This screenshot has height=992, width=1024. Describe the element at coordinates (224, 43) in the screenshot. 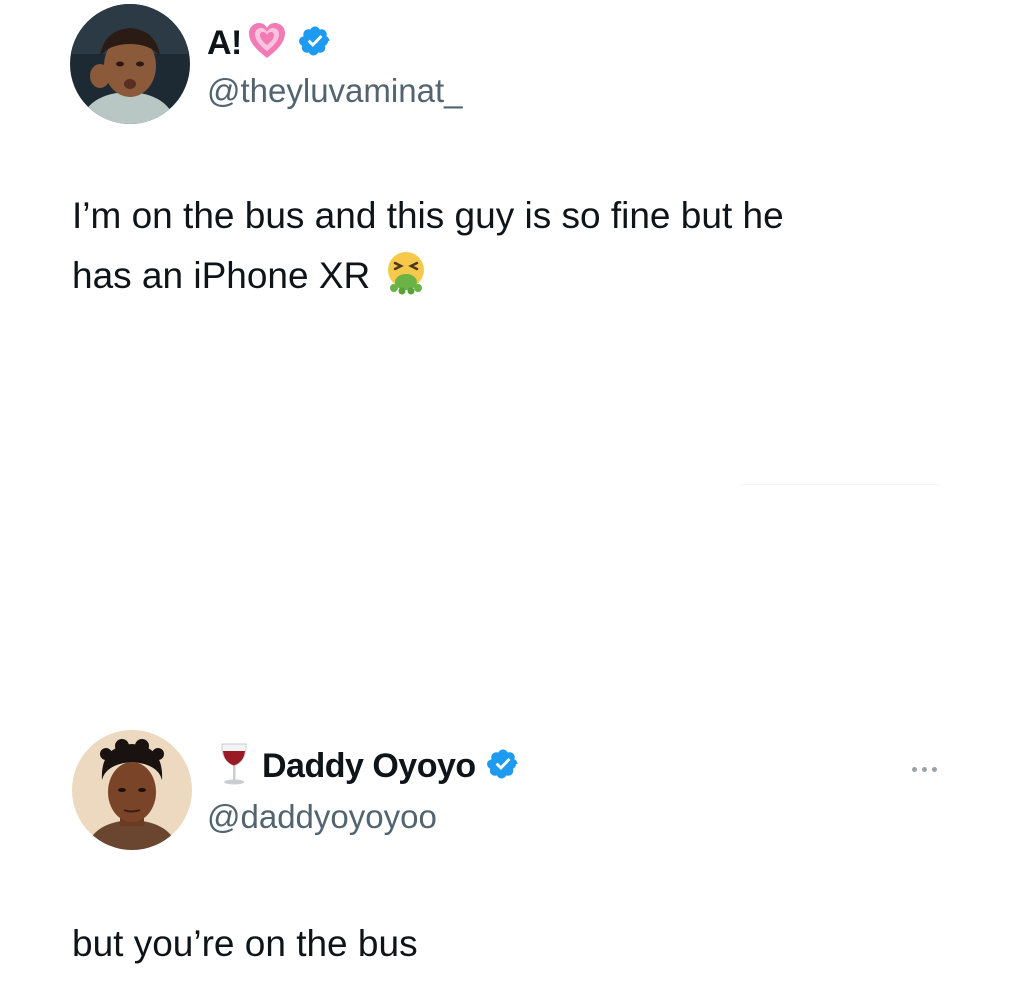

I see `display-name: A!` at that location.